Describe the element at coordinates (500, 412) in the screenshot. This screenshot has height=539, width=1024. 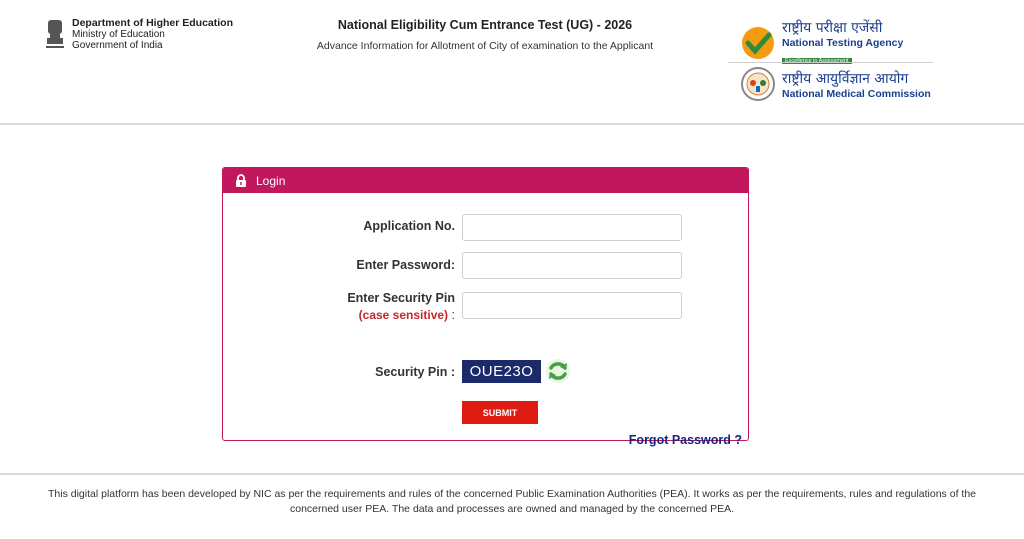
I see `submit-button: SUBMIT` at that location.